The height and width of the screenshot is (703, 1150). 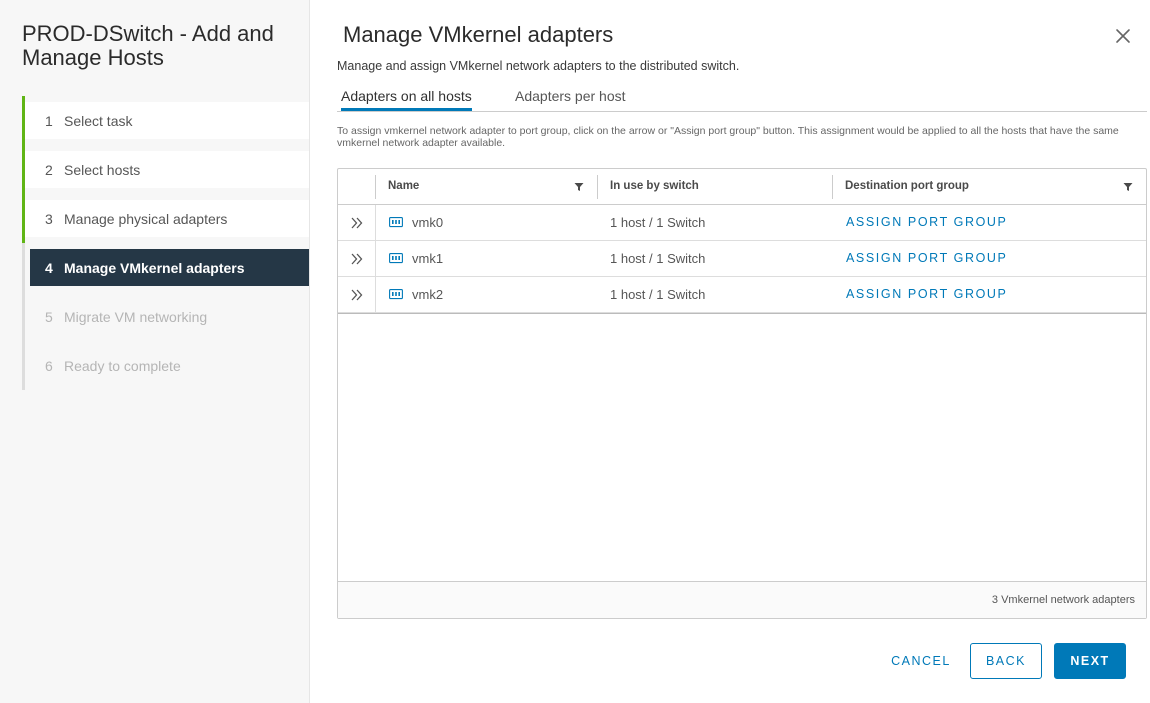 I want to click on step-ready-to-complete: 6 Ready to complete, so click(x=167, y=365).